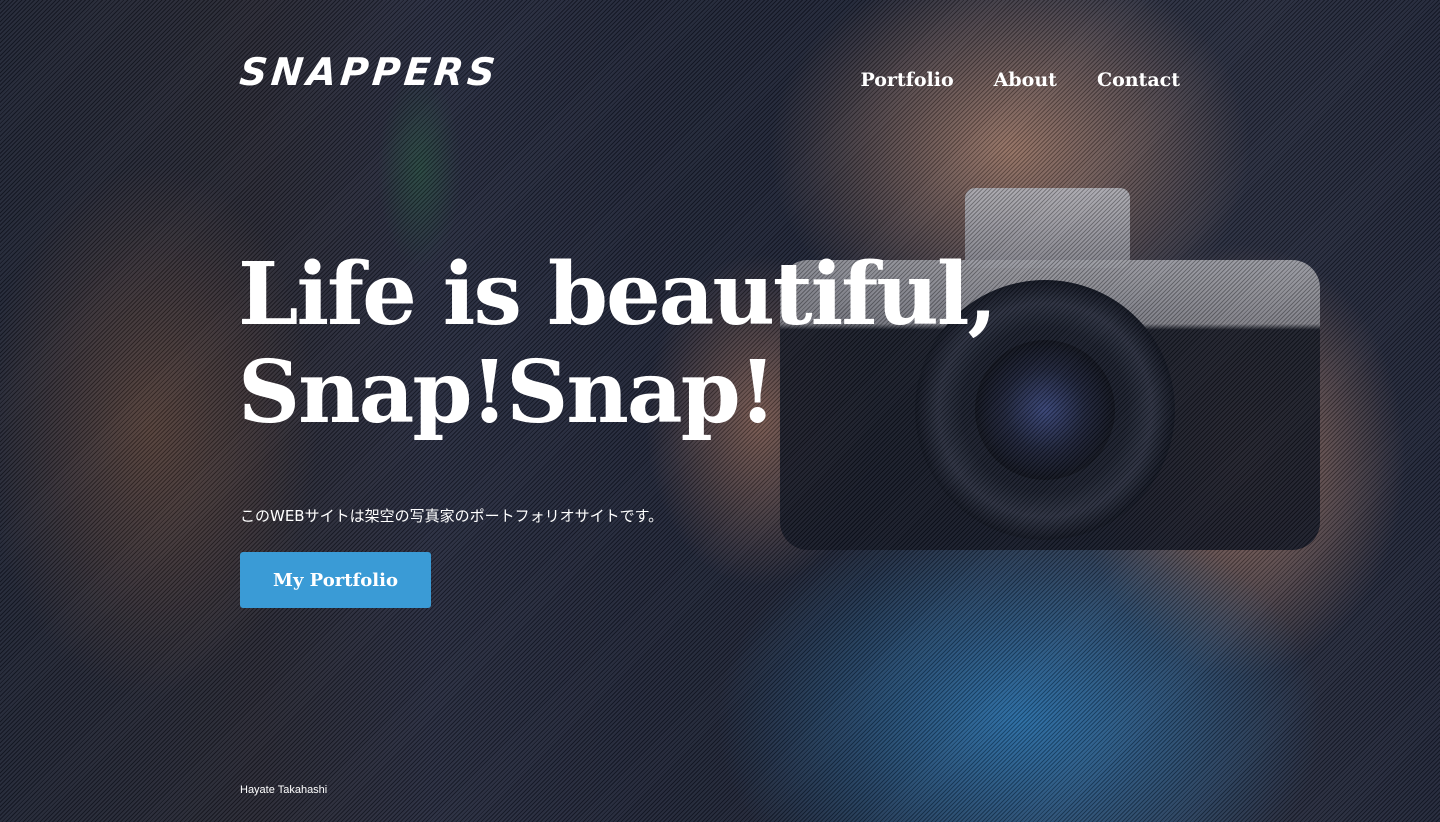 The height and width of the screenshot is (822, 1440). I want to click on nav-link-about: About, so click(1025, 80).